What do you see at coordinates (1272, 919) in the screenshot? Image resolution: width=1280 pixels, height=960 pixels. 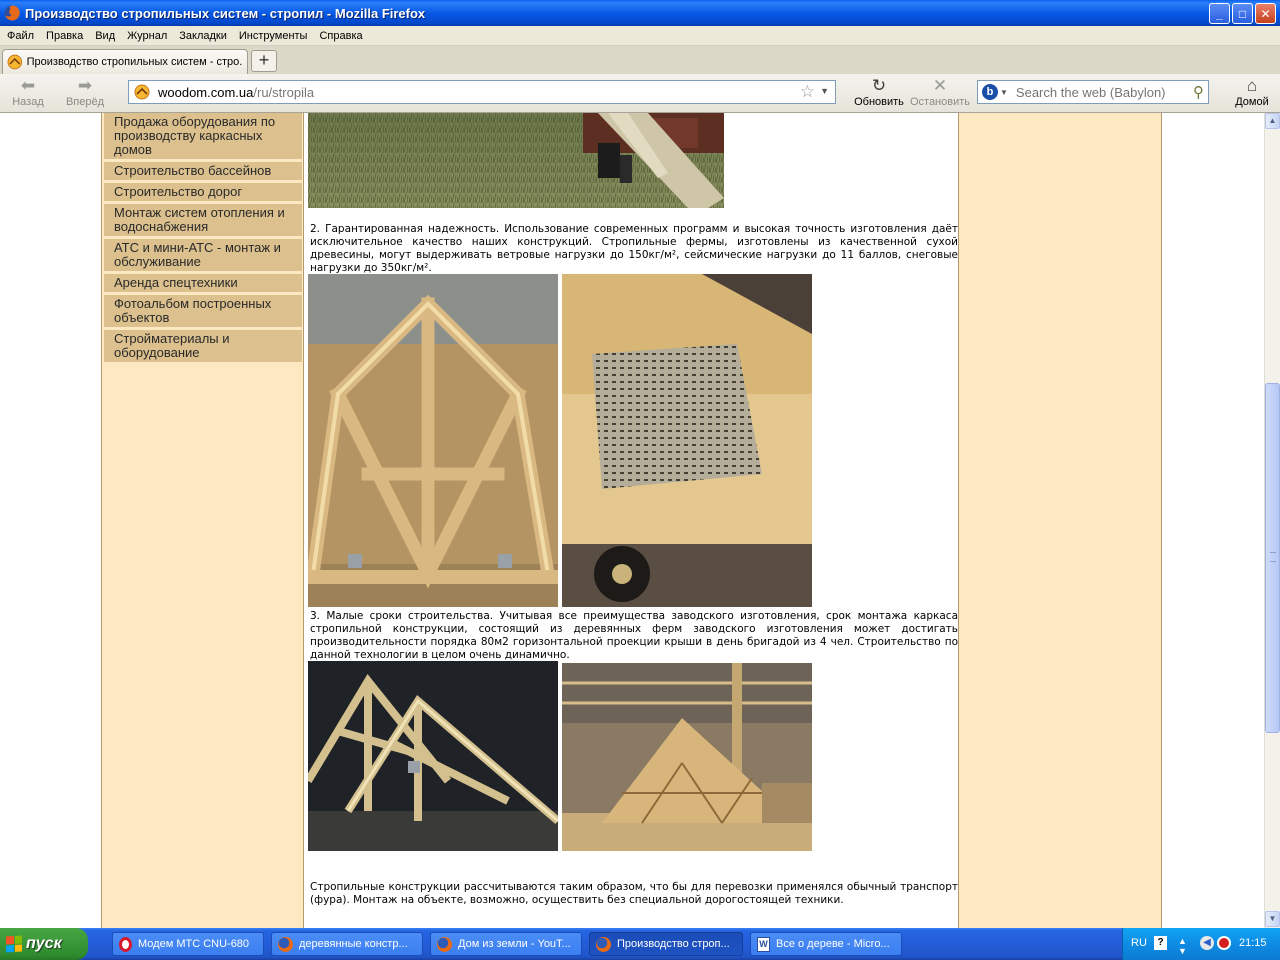 I see `scroll-down-button: ▼` at bounding box center [1272, 919].